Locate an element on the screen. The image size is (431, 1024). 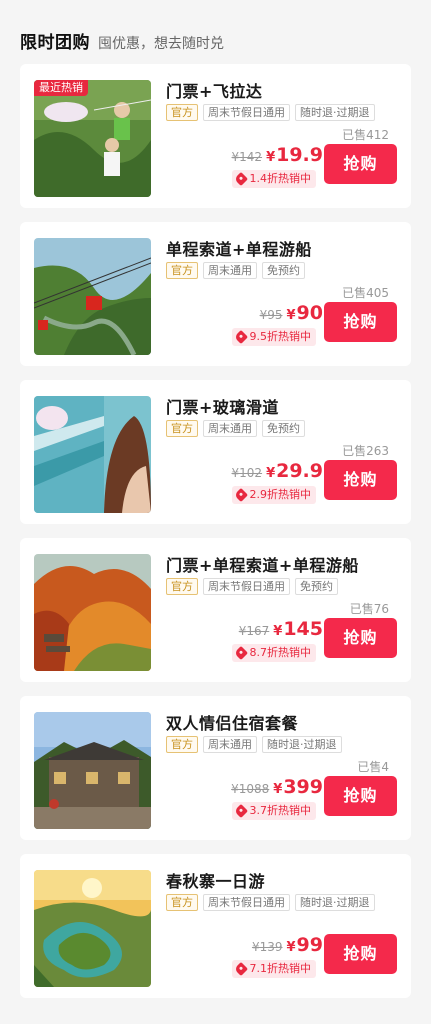
current-price: ¥99 is located at coordinates (305, 945).